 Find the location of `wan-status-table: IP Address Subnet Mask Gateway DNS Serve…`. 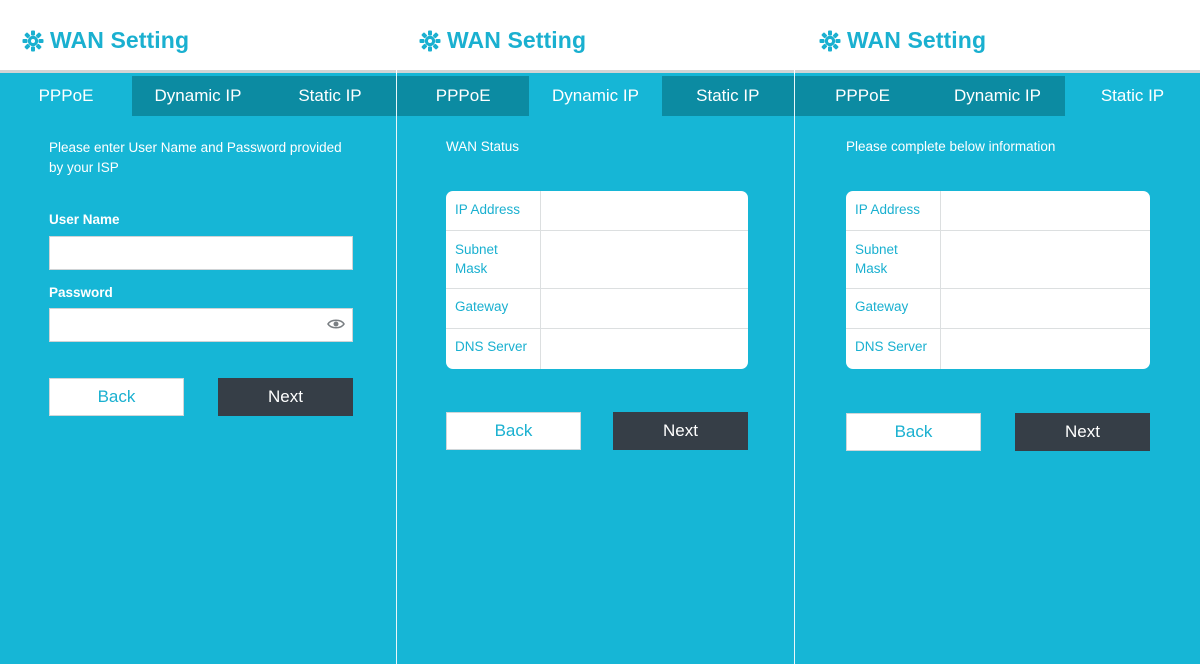

wan-status-table: IP Address Subnet Mask Gateway DNS Serve… is located at coordinates (597, 280).